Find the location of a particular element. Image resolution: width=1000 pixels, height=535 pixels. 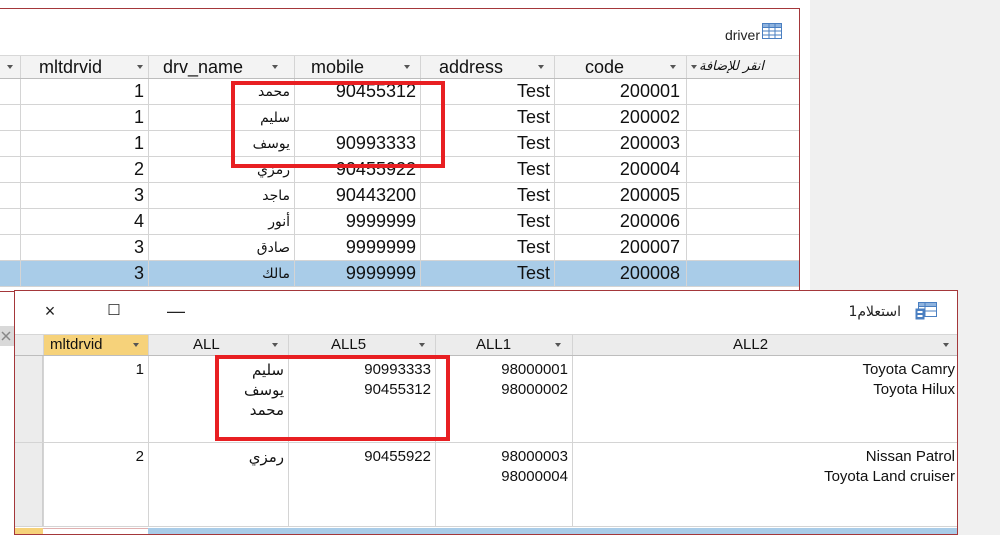

cell-mobile: 90443200 is located at coordinates (357, 195).